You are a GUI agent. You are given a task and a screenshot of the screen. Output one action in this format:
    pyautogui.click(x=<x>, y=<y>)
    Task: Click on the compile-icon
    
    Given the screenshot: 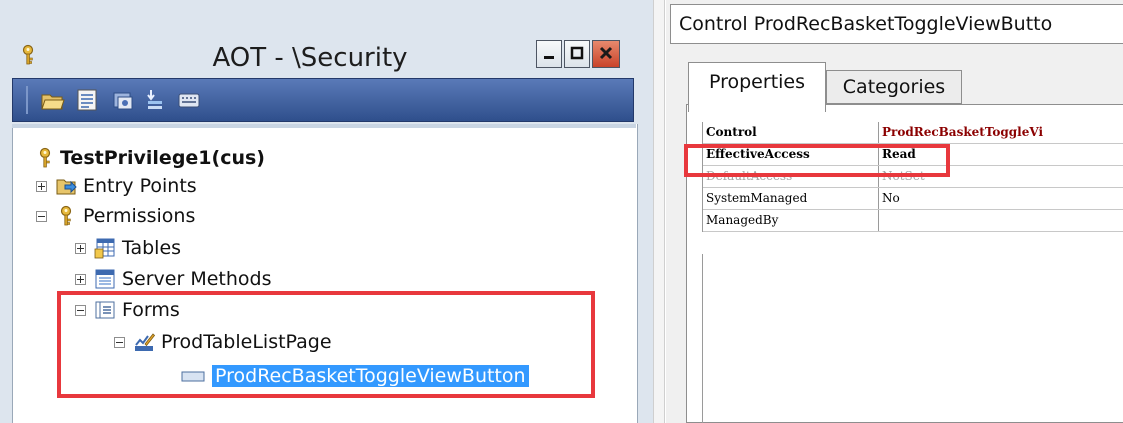 What is the action you would take?
    pyautogui.click(x=123, y=100)
    